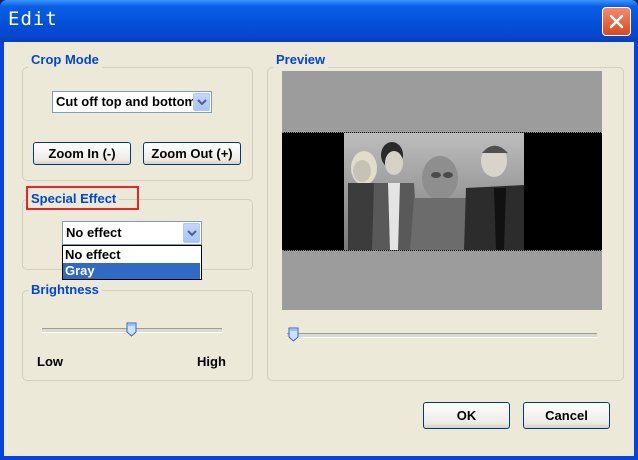  What do you see at coordinates (131, 329) in the screenshot?
I see `brightness-slider-thumb` at bounding box center [131, 329].